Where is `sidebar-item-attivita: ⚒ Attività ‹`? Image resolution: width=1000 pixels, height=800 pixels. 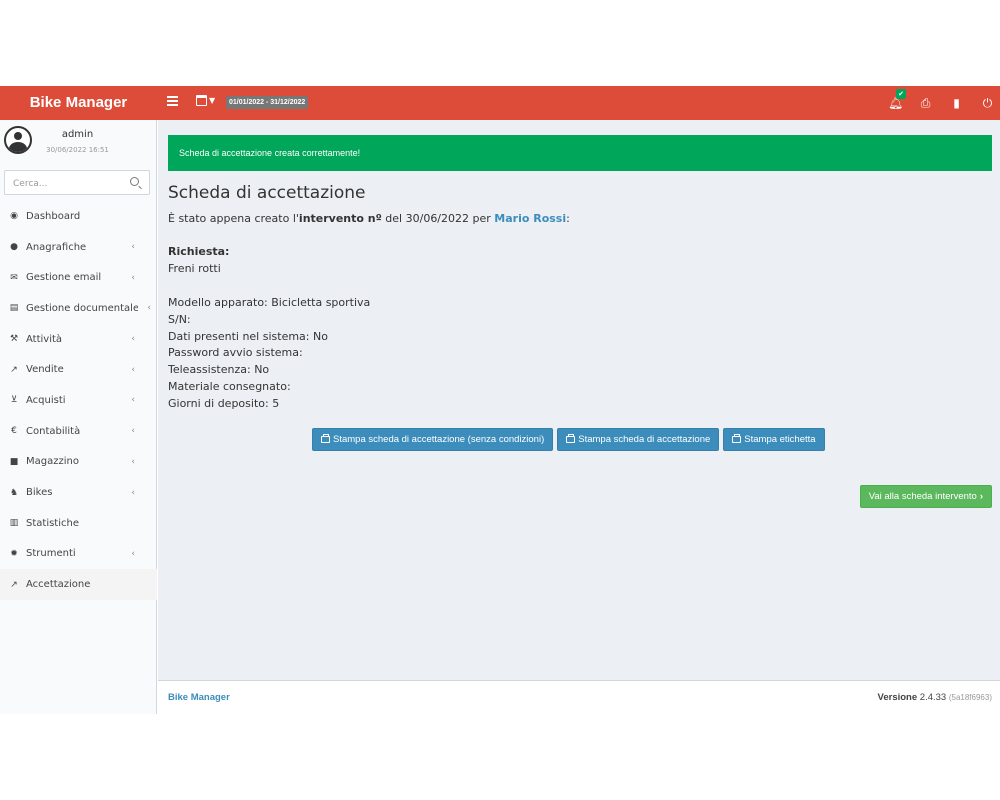
sidebar-item-attivita: ⚒ Attività ‹ is located at coordinates (78, 339).